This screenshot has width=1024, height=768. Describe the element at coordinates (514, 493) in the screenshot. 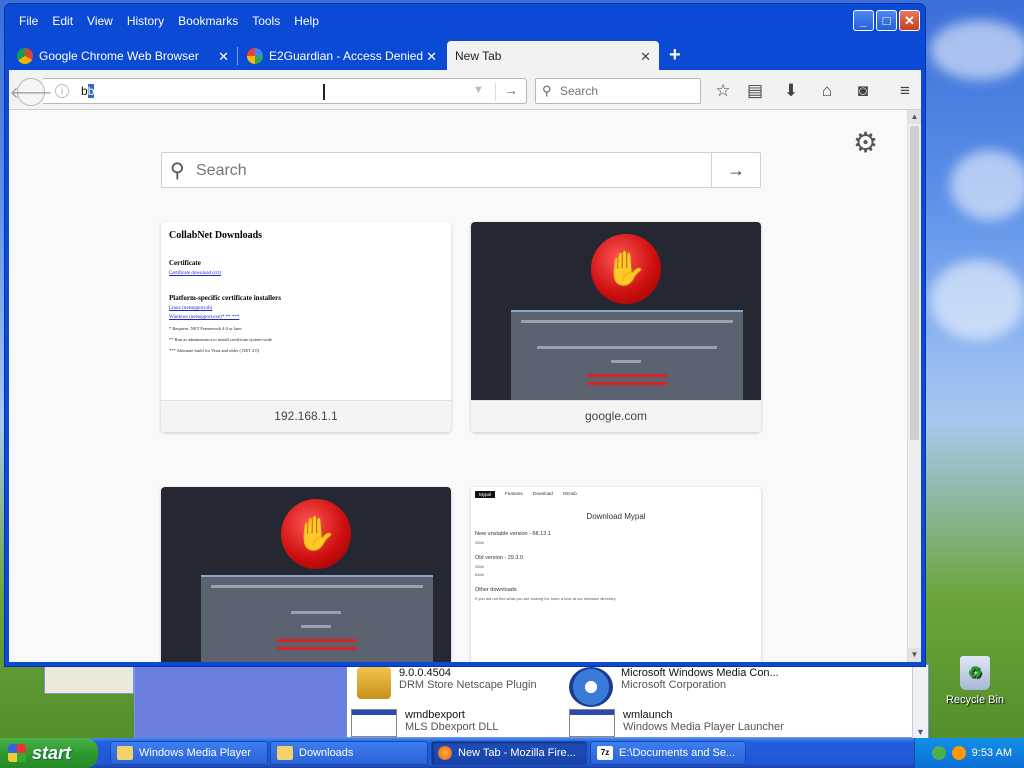

I see `thumb-nav-item: Features` at that location.